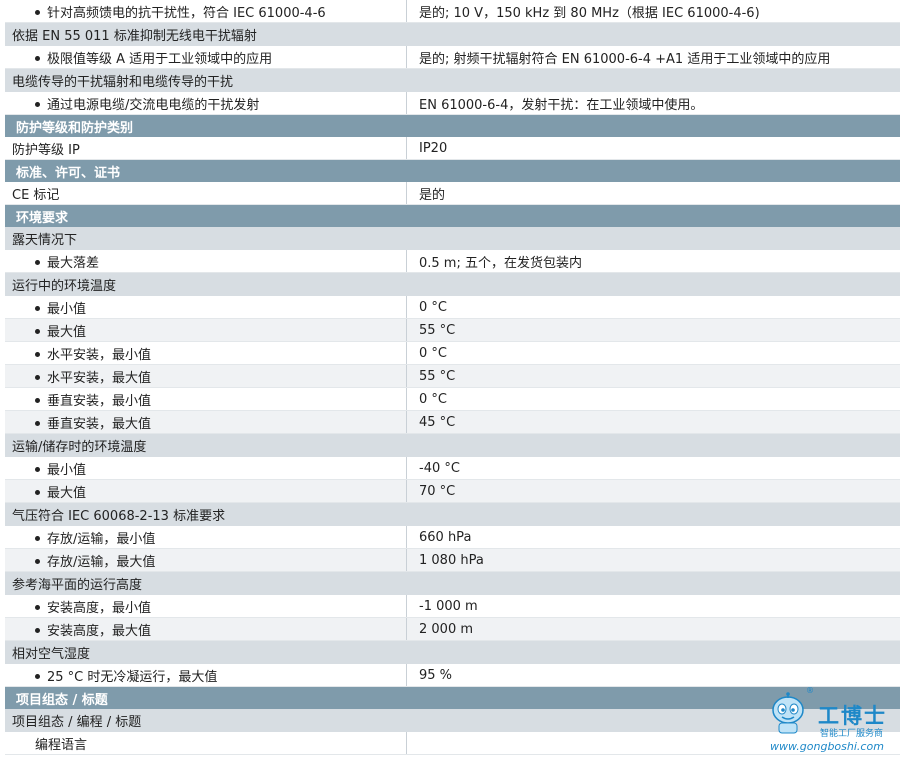 The width and height of the screenshot is (900, 765). Describe the element at coordinates (209, 216) in the screenshot. I see `header-label: 环境要求` at that location.